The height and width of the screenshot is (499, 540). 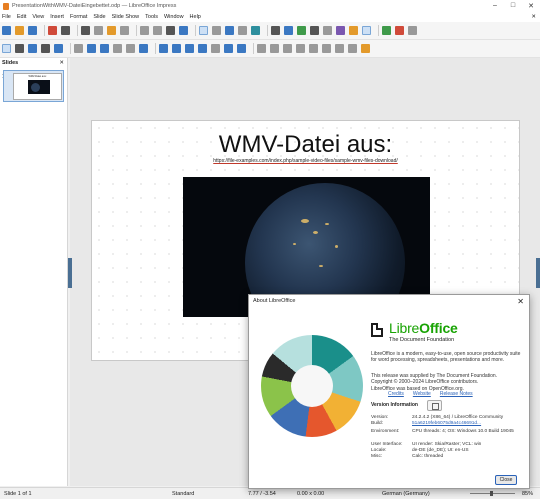 I want to click on status-zoom: 85%, so click(x=527, y=494).